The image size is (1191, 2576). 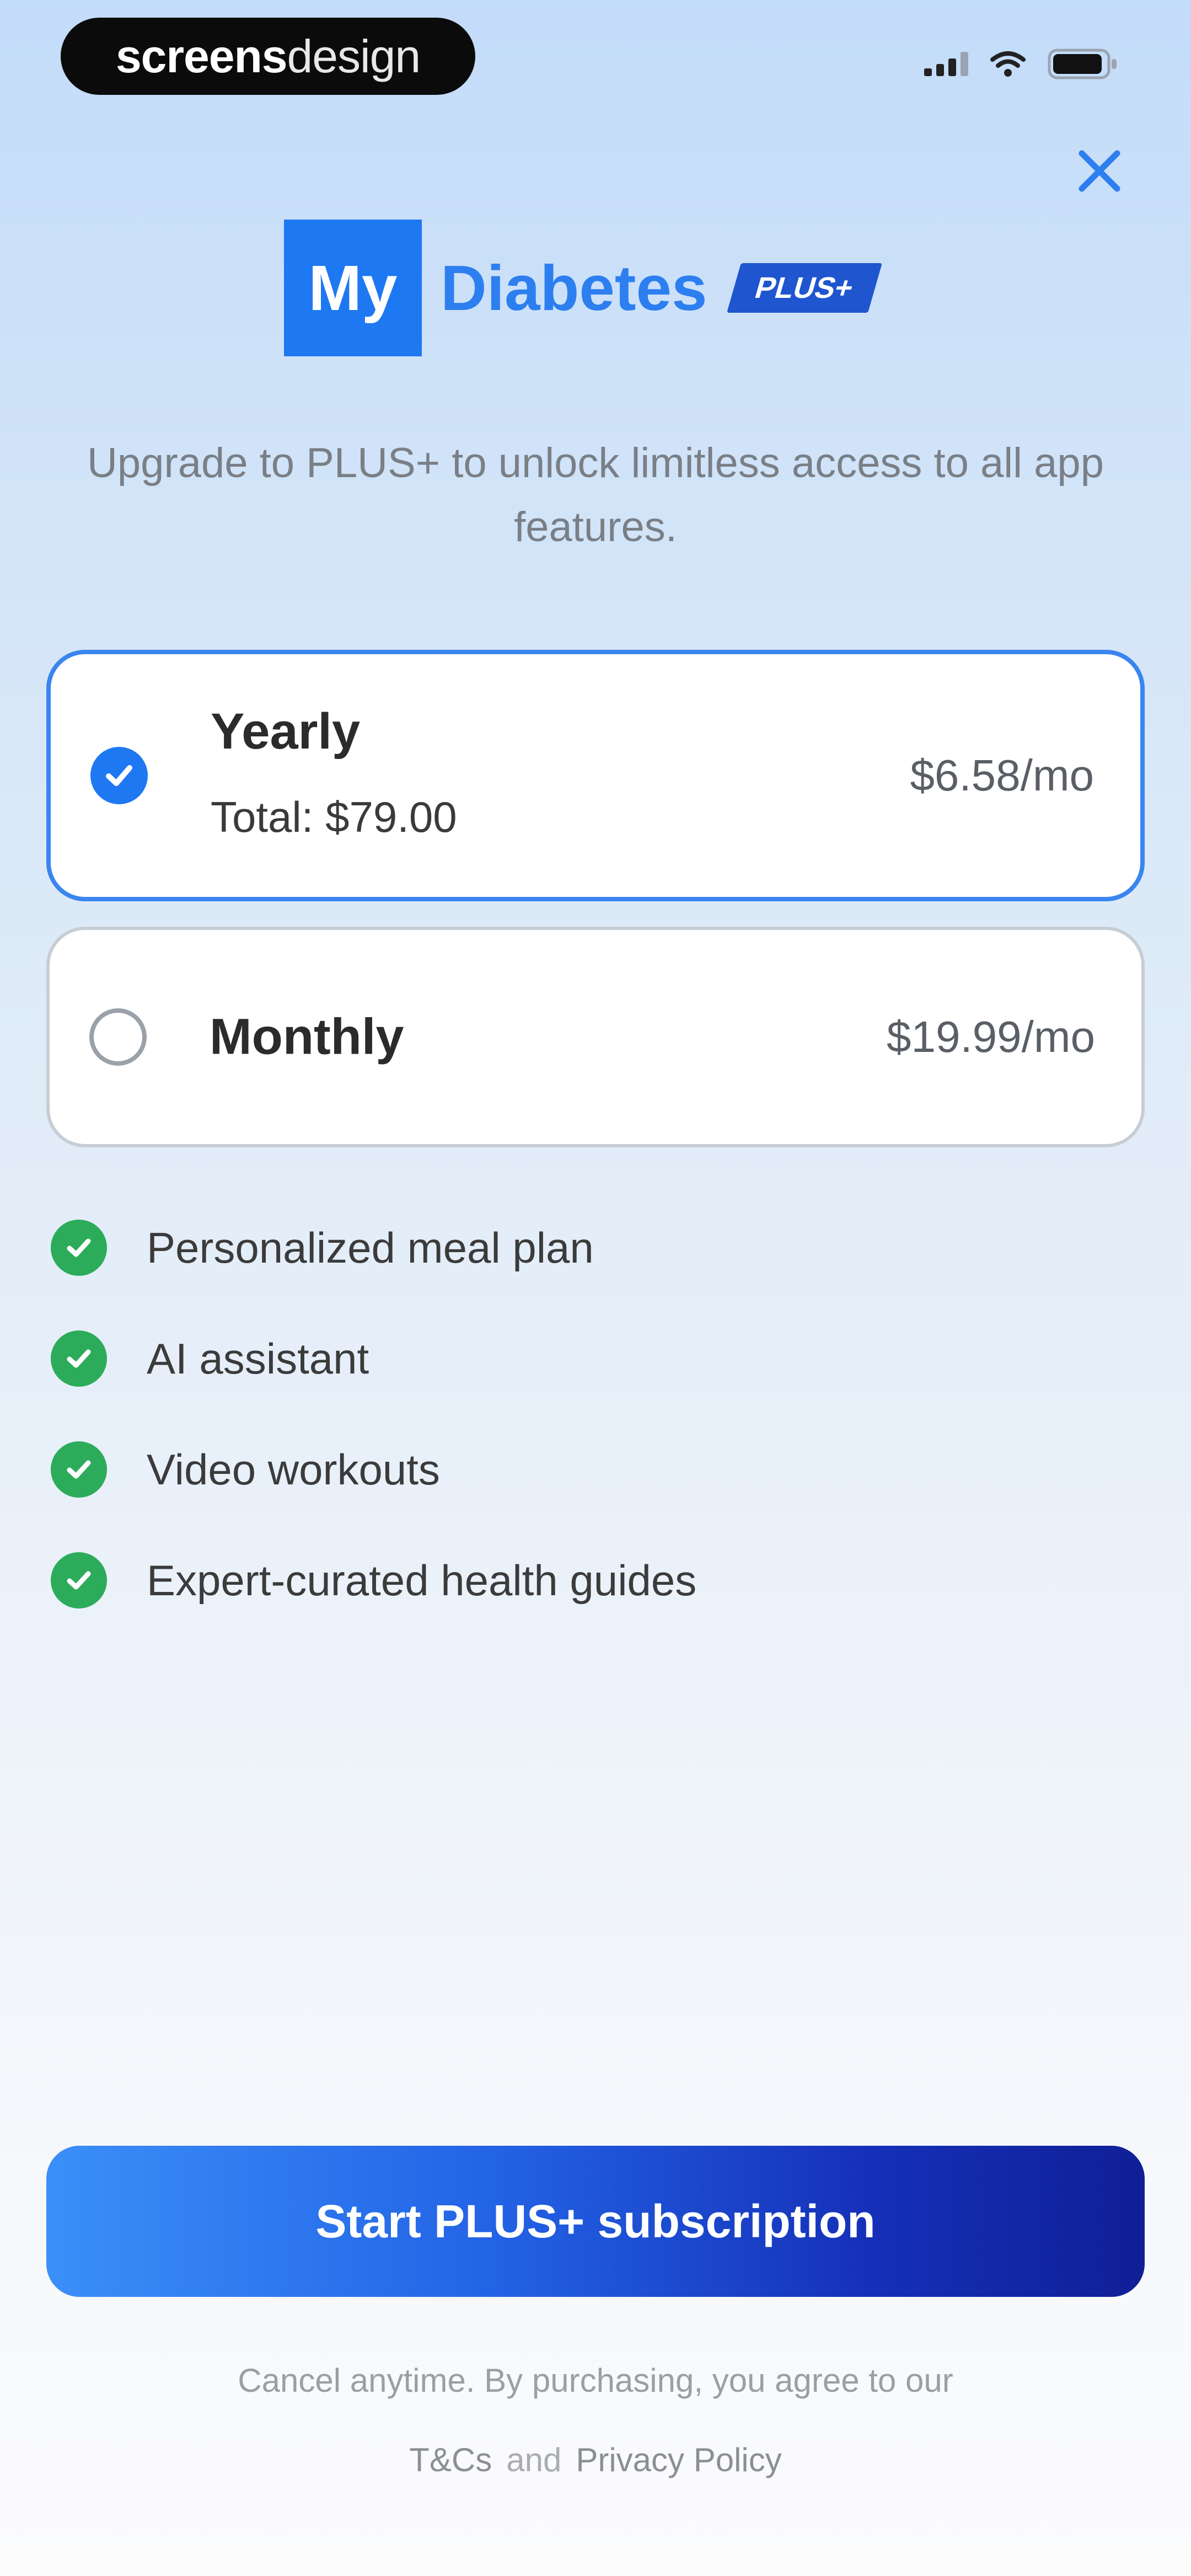 I want to click on plan-total: Total: $79.00, so click(x=334, y=817).